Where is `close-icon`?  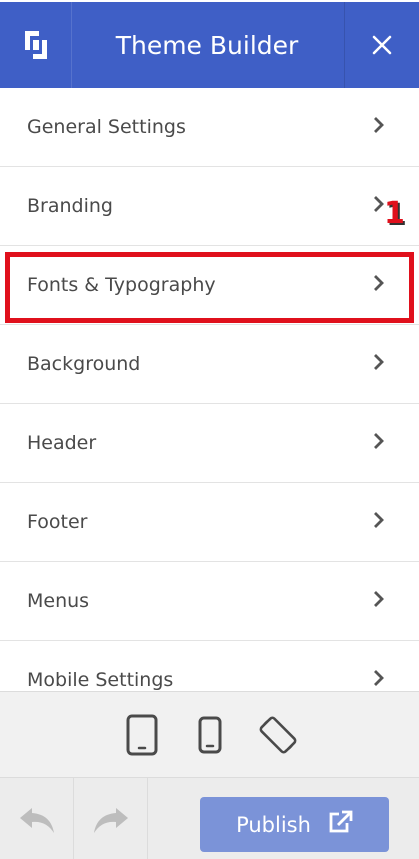
close-icon is located at coordinates (381, 45).